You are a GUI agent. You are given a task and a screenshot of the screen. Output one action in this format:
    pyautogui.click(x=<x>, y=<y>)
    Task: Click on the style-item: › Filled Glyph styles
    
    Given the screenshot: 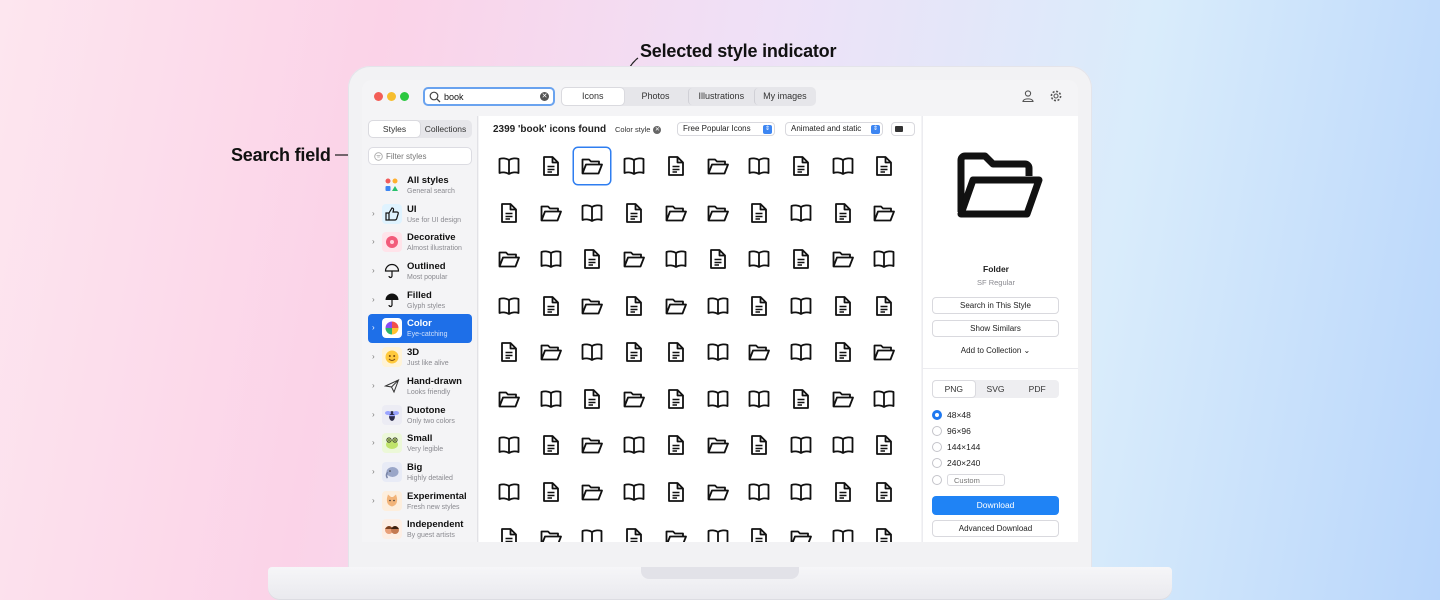 What is the action you would take?
    pyautogui.click(x=420, y=300)
    